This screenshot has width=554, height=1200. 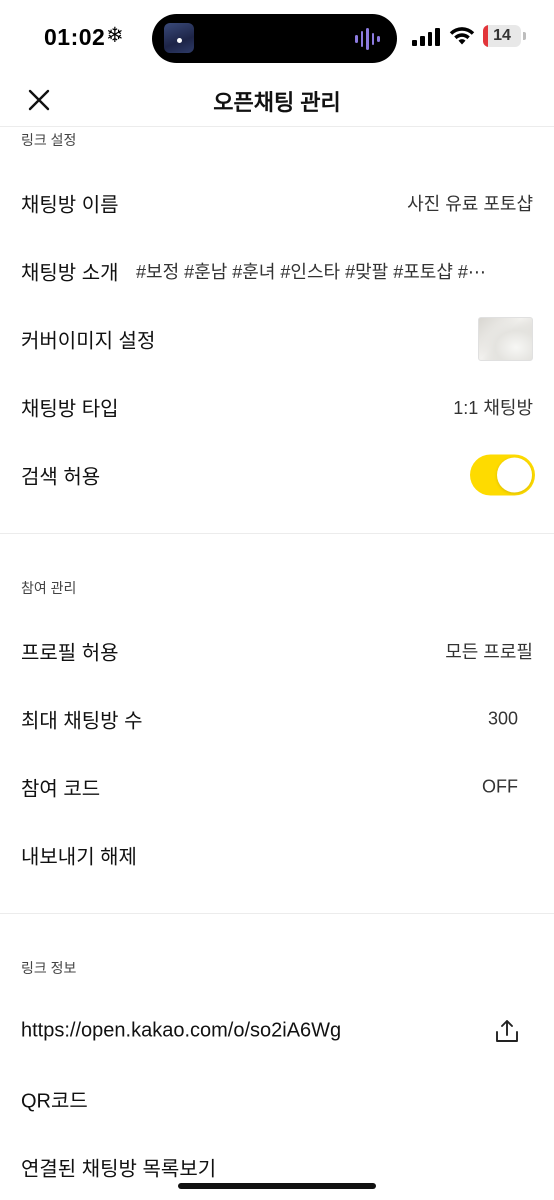 What do you see at coordinates (311, 272) in the screenshot?
I see `chatroom-intro-value: #보정 #훈남 #훈녀 #인스타 #맞팔 #포토샵 #⋯` at bounding box center [311, 272].